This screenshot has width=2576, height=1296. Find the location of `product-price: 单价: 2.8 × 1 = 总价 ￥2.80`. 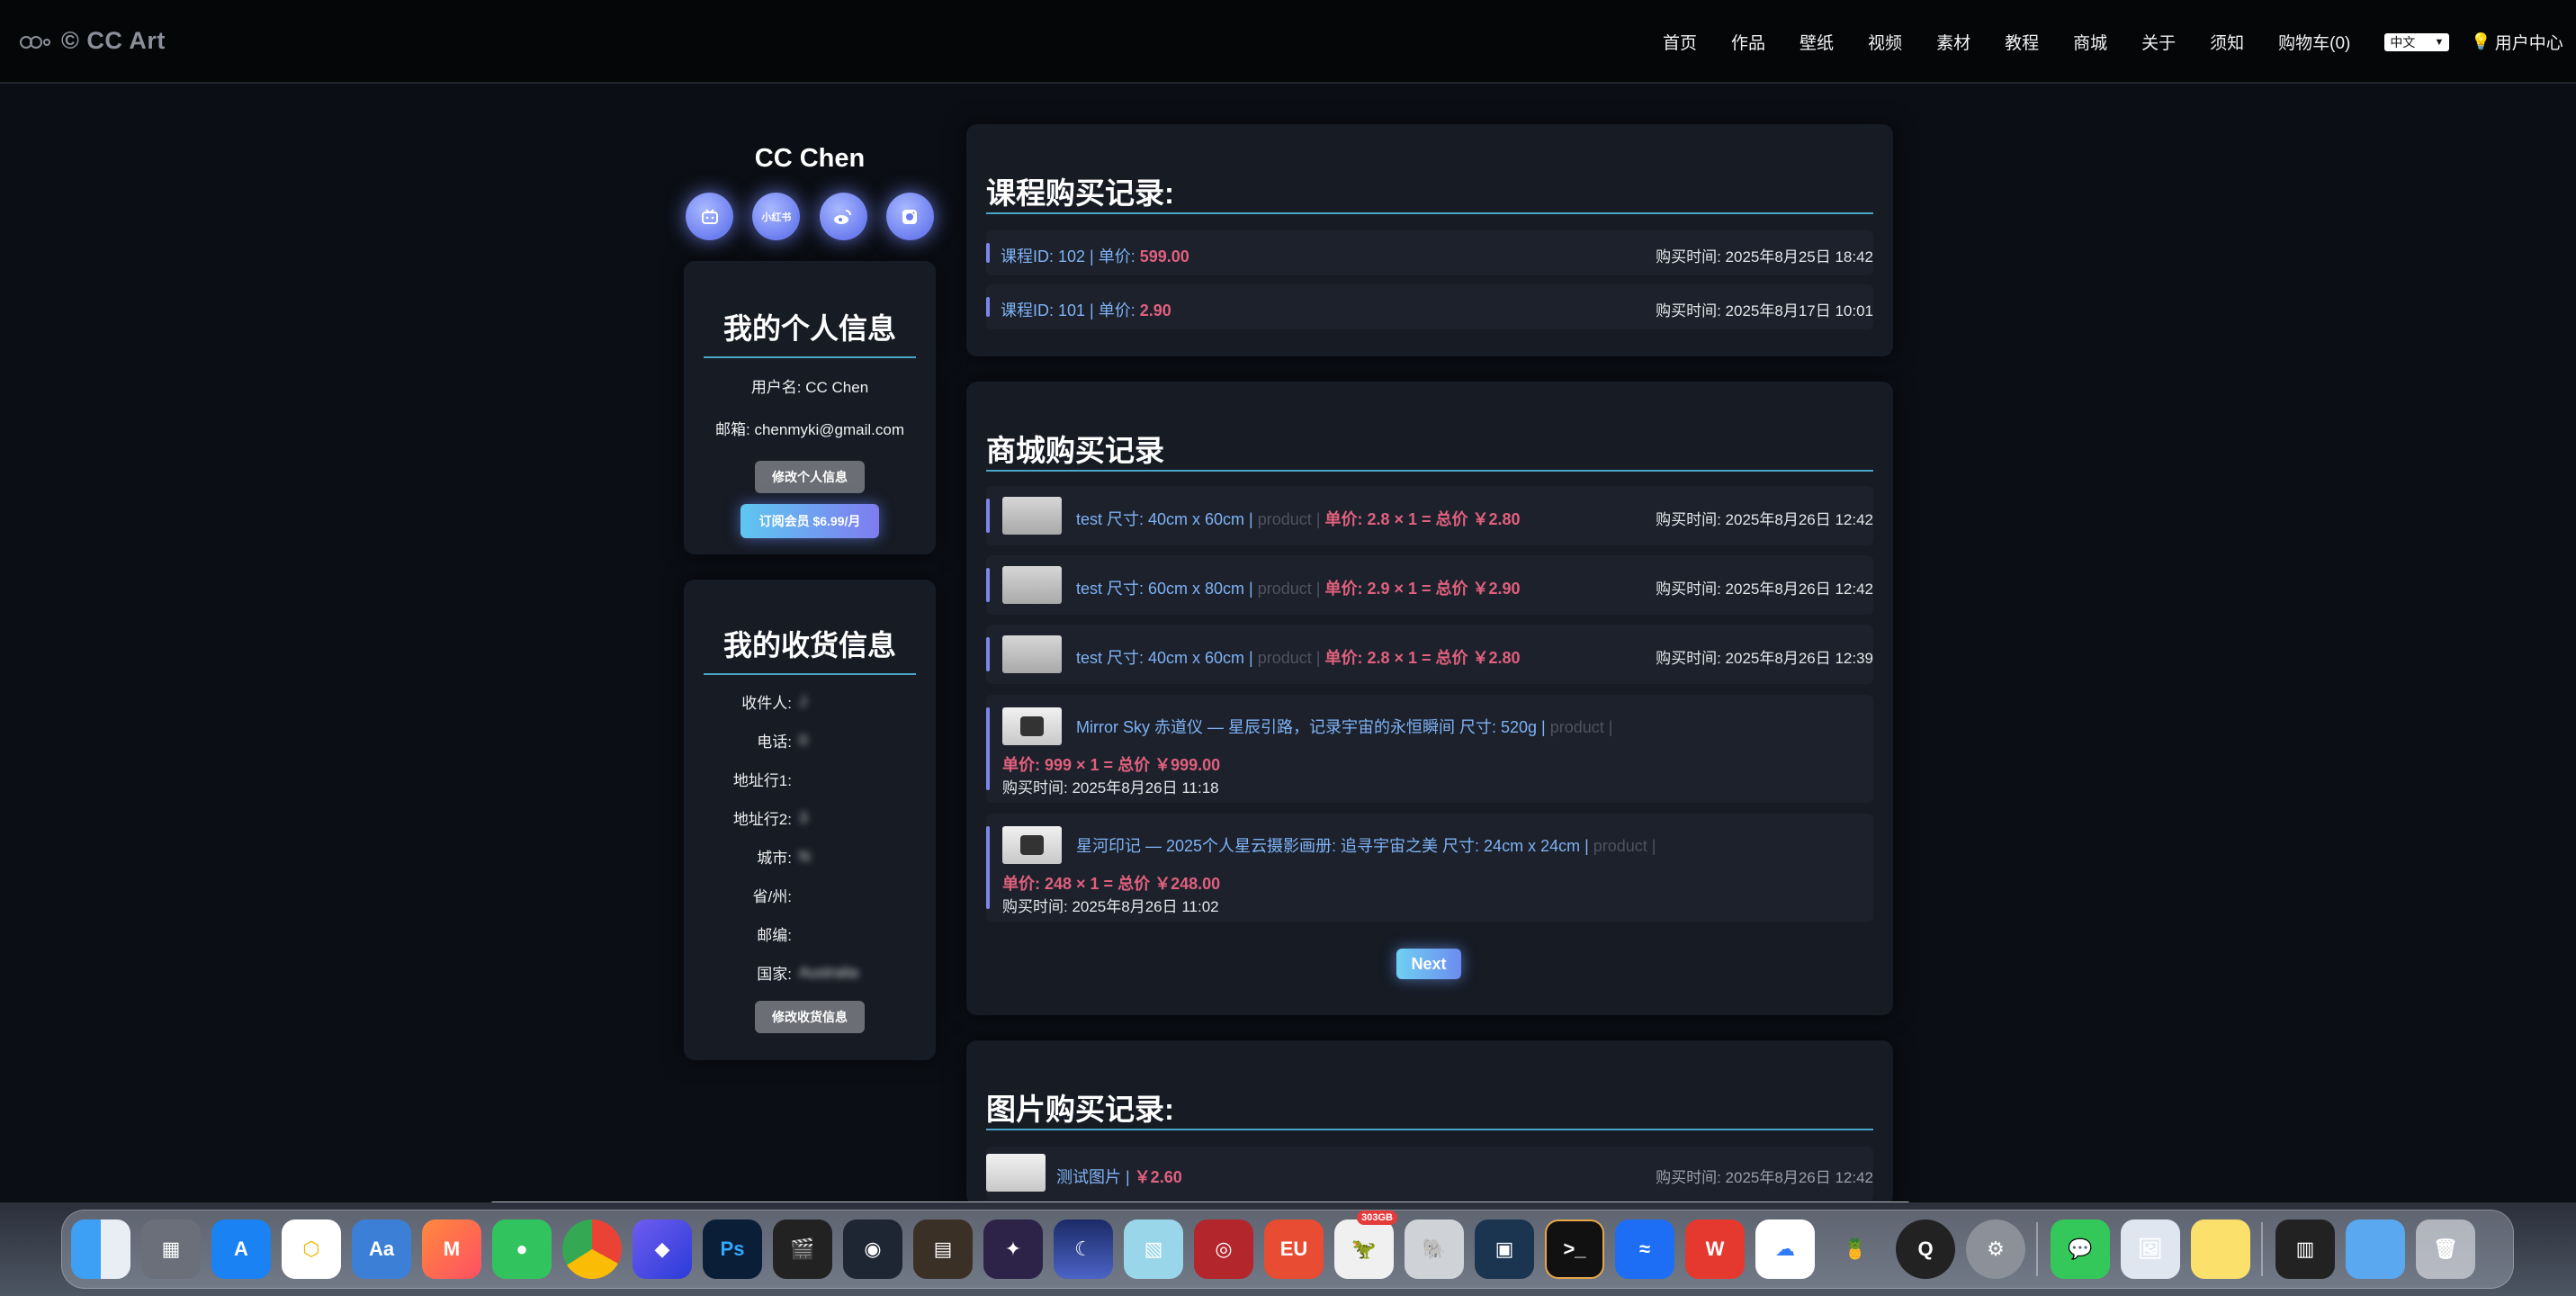

product-price: 单价: 2.8 × 1 = 总价 ￥2.80 is located at coordinates (1423, 519).